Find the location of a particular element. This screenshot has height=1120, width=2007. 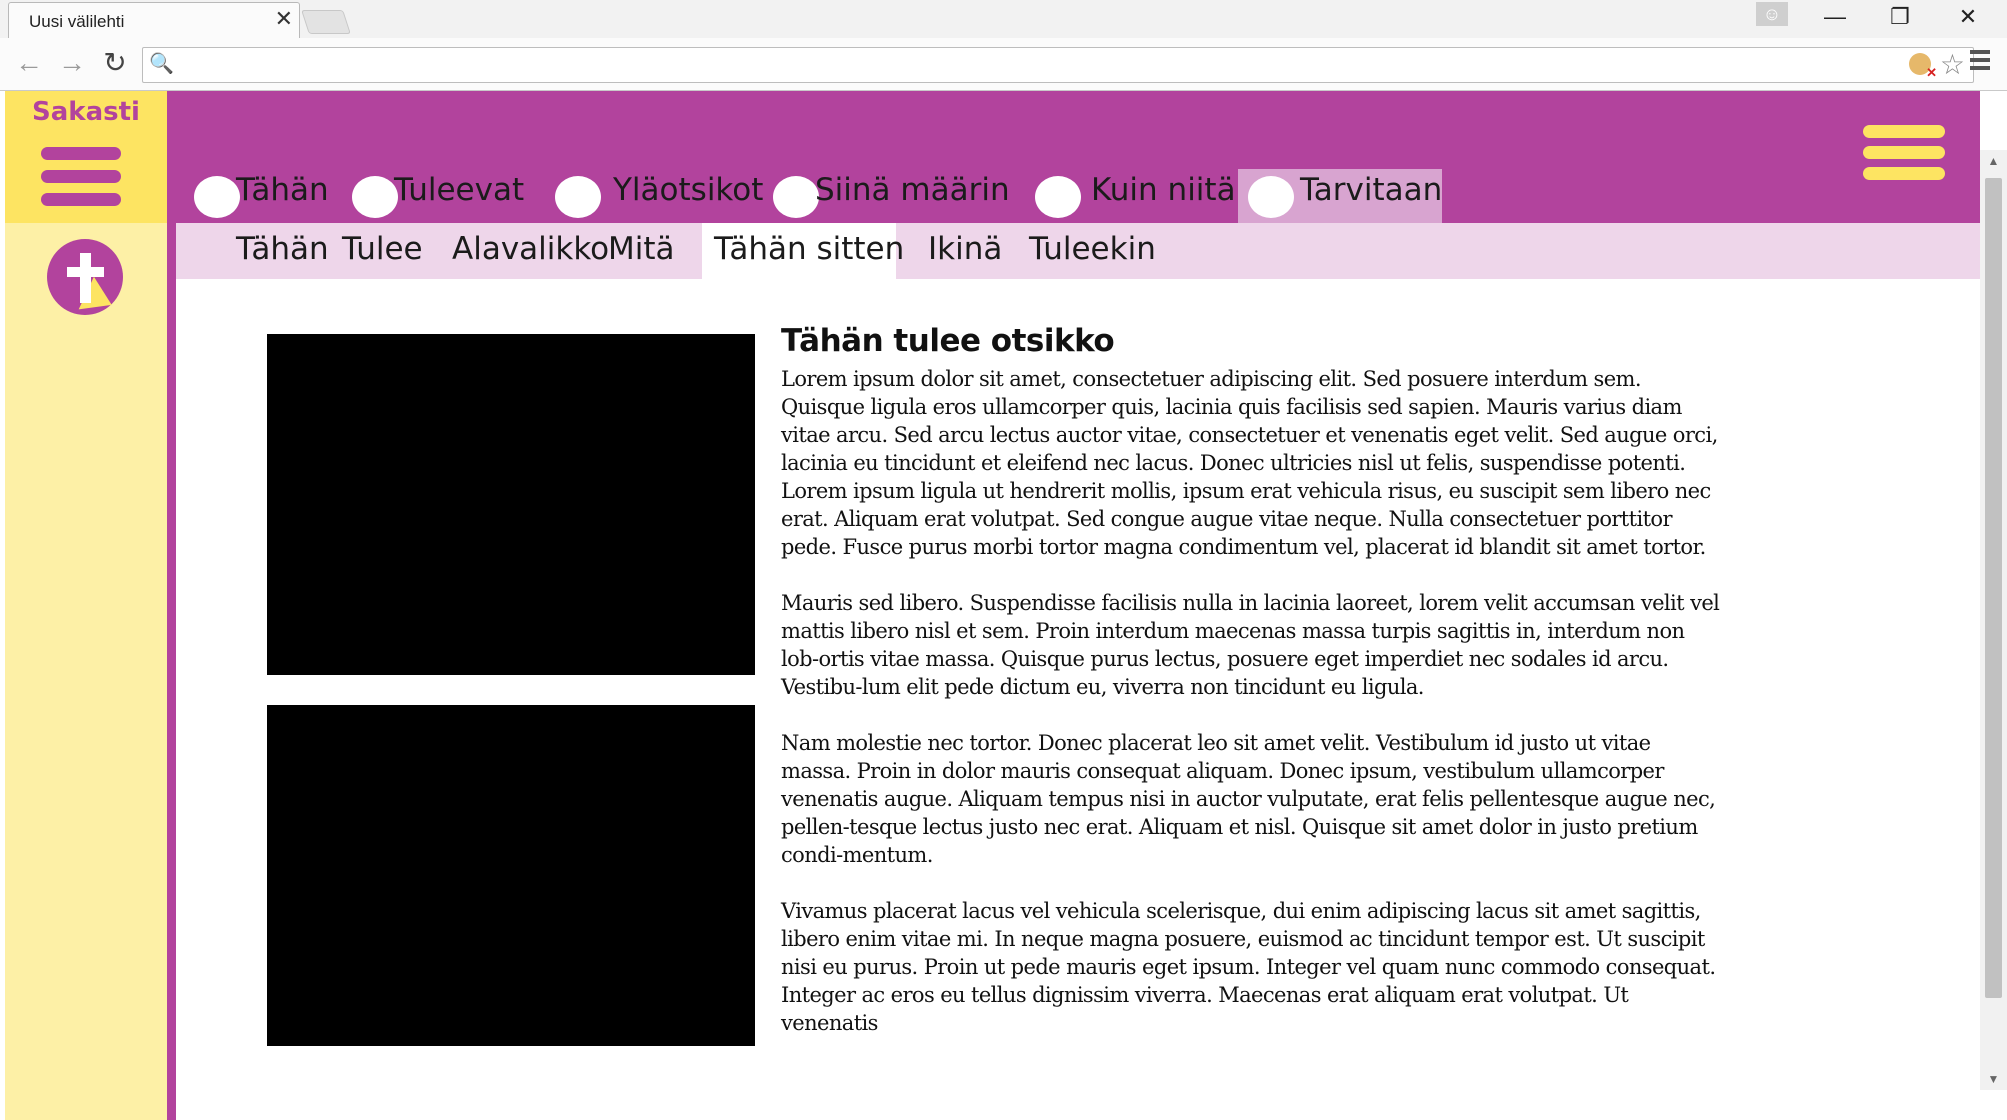

main-nav-item-ylaotsikot: Yläotsikot is located at coordinates (652, 196).